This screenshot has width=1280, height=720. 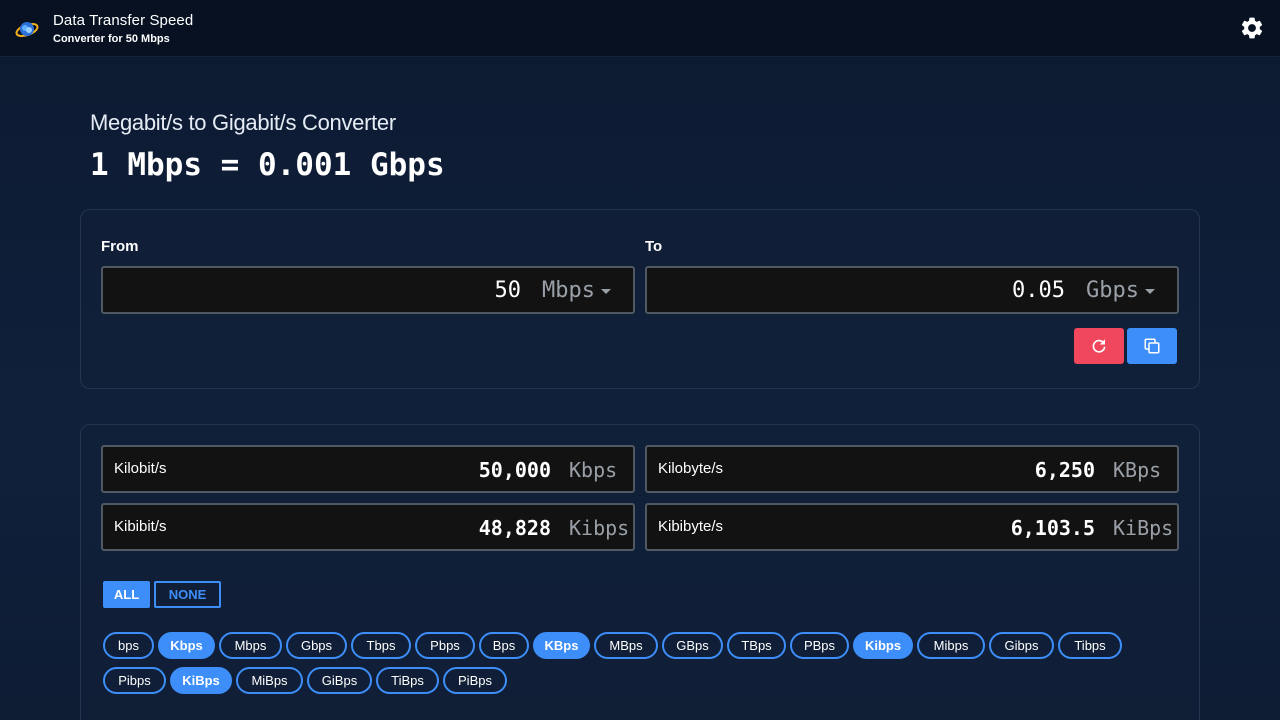 I want to click on result-unit: KiBps, so click(x=1143, y=528).